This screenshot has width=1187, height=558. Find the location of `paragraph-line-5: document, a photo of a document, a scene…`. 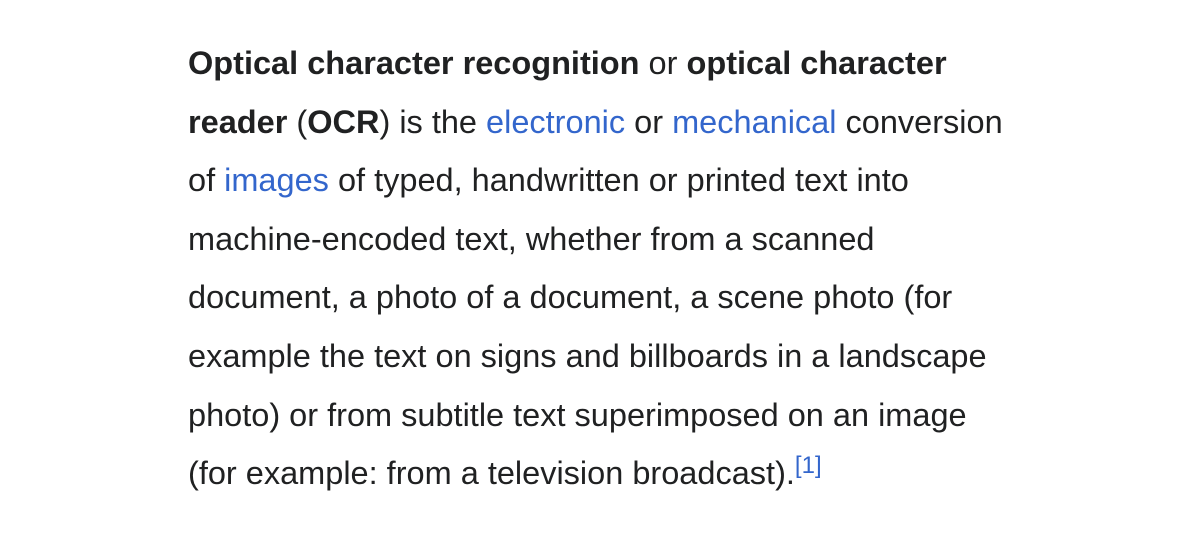

paragraph-line-5: document, a photo of a document, a scene… is located at coordinates (570, 297).